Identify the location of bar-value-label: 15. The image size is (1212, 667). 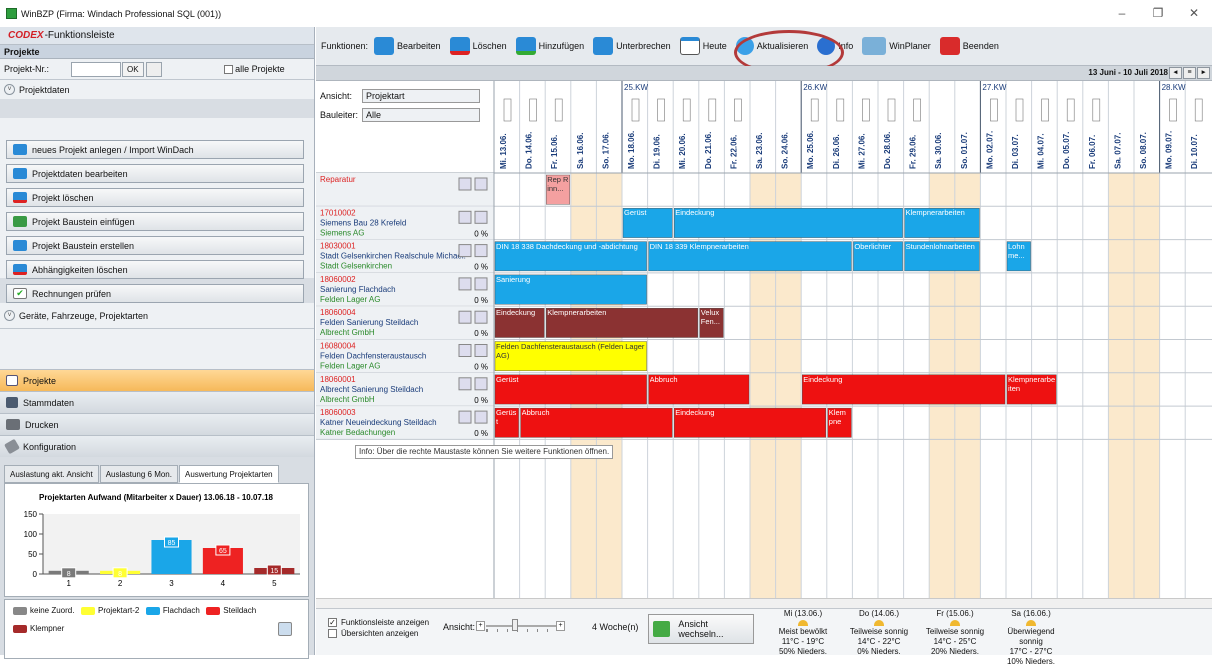
(274, 571).